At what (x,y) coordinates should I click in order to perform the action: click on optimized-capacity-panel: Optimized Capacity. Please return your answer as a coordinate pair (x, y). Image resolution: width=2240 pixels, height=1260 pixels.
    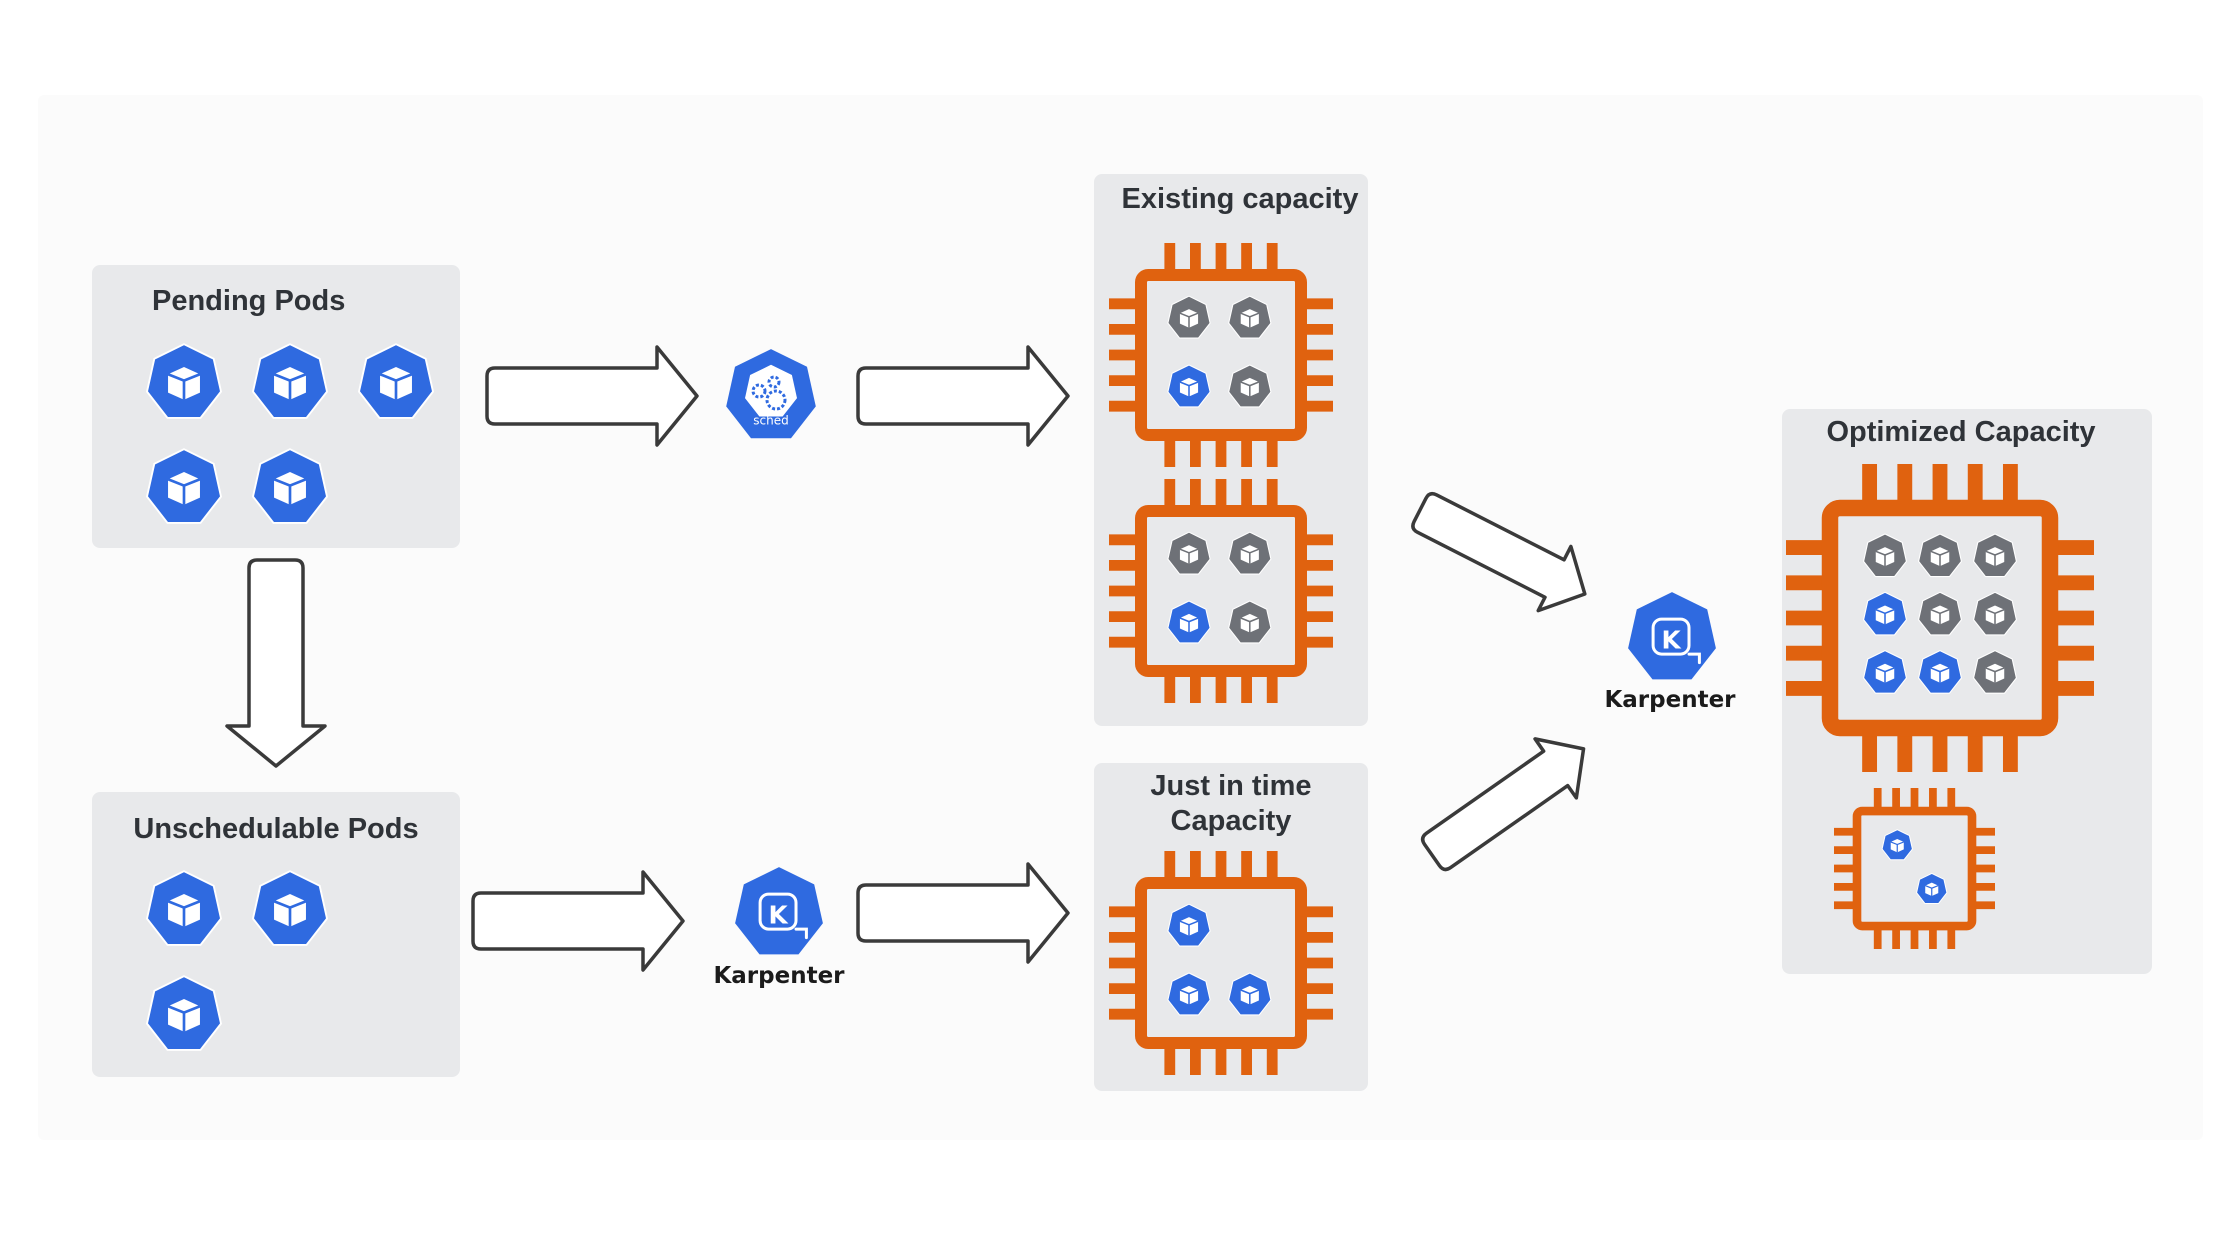
    Looking at the image, I should click on (1967, 691).